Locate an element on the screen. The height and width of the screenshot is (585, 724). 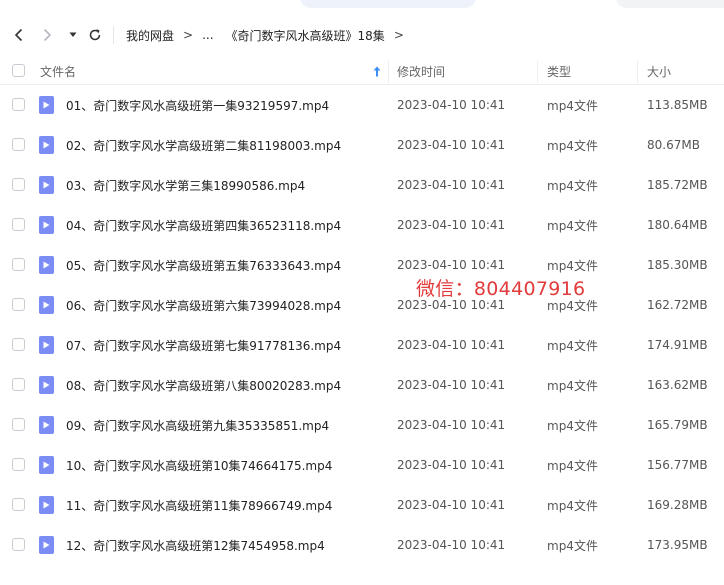
file-size: 185.30MB is located at coordinates (677, 265).